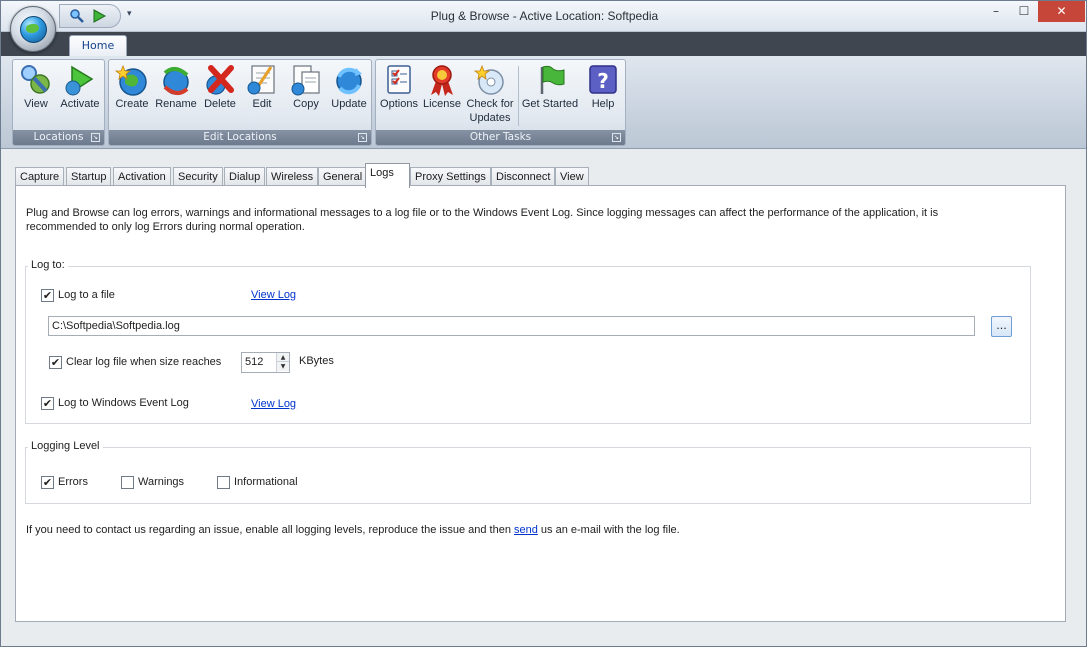 This screenshot has height=647, width=1087. Describe the element at coordinates (996, 11) in the screenshot. I see `minimize-button: –` at that location.